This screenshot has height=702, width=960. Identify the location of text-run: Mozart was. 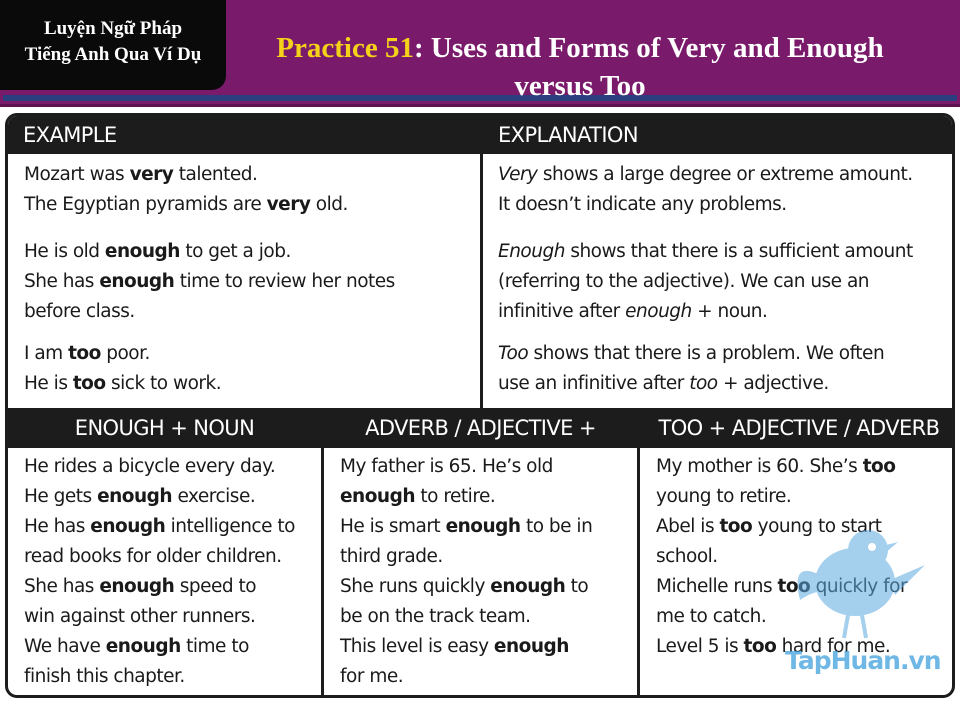
(77, 174).